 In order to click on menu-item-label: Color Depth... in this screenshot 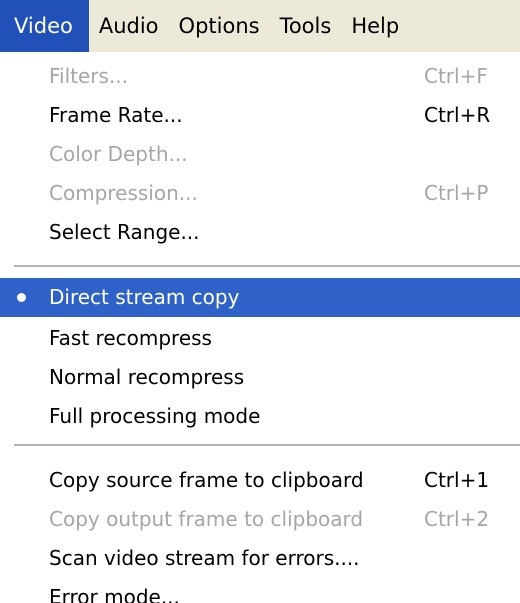, I will do `click(118, 154)`.